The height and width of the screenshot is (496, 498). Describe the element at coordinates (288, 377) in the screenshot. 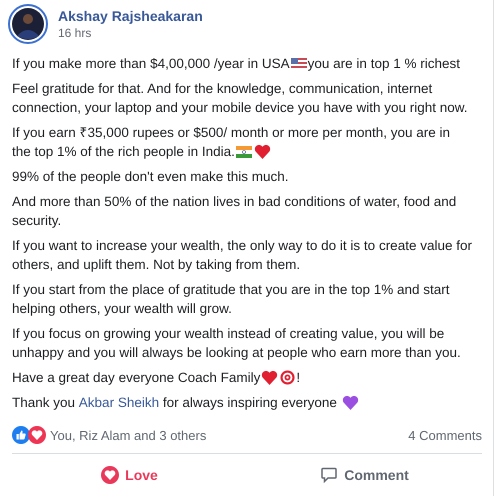

I see `target-icon` at that location.